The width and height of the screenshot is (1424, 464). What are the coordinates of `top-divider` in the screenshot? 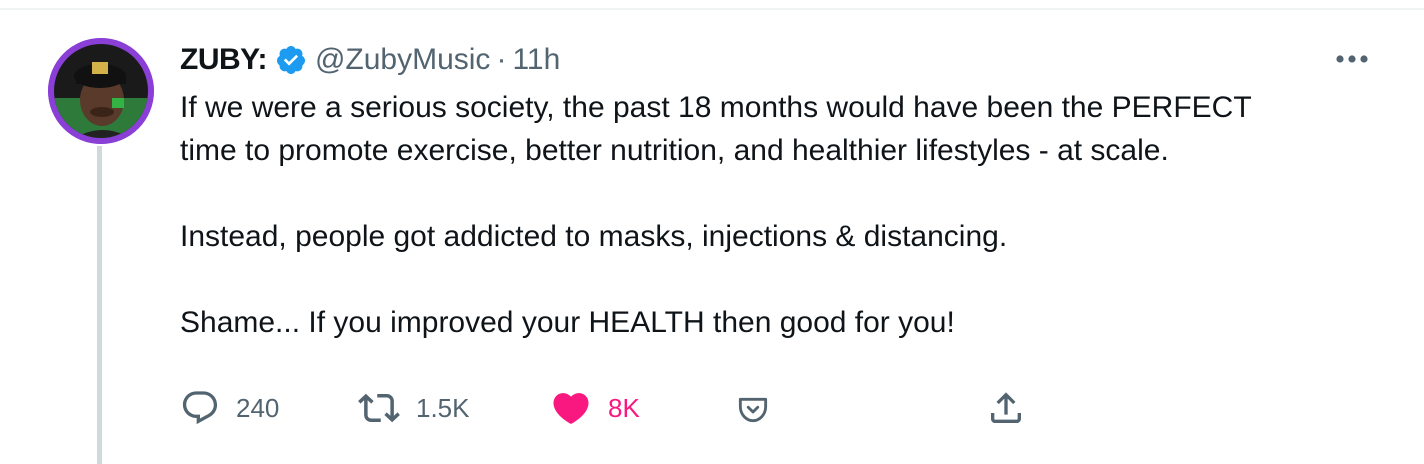 It's located at (712, 9).